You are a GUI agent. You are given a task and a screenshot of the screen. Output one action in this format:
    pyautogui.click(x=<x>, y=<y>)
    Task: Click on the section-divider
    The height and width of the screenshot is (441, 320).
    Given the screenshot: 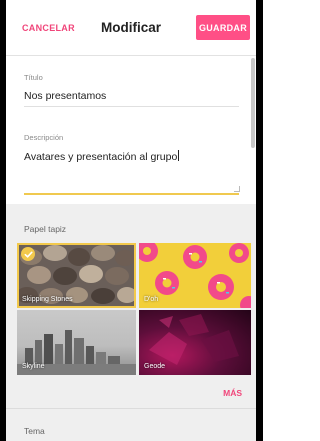 What is the action you would take?
    pyautogui.click(x=131, y=408)
    